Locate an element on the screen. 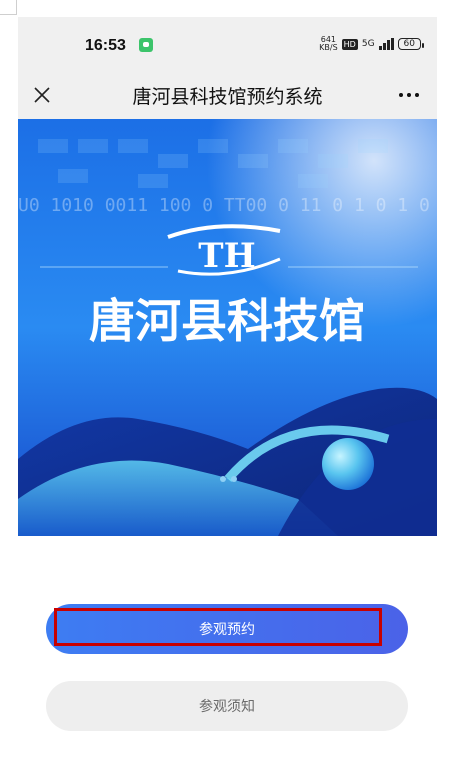 The height and width of the screenshot is (763, 457). status-indicators: 641 KB/S HD 5G 60 is located at coordinates (372, 44).